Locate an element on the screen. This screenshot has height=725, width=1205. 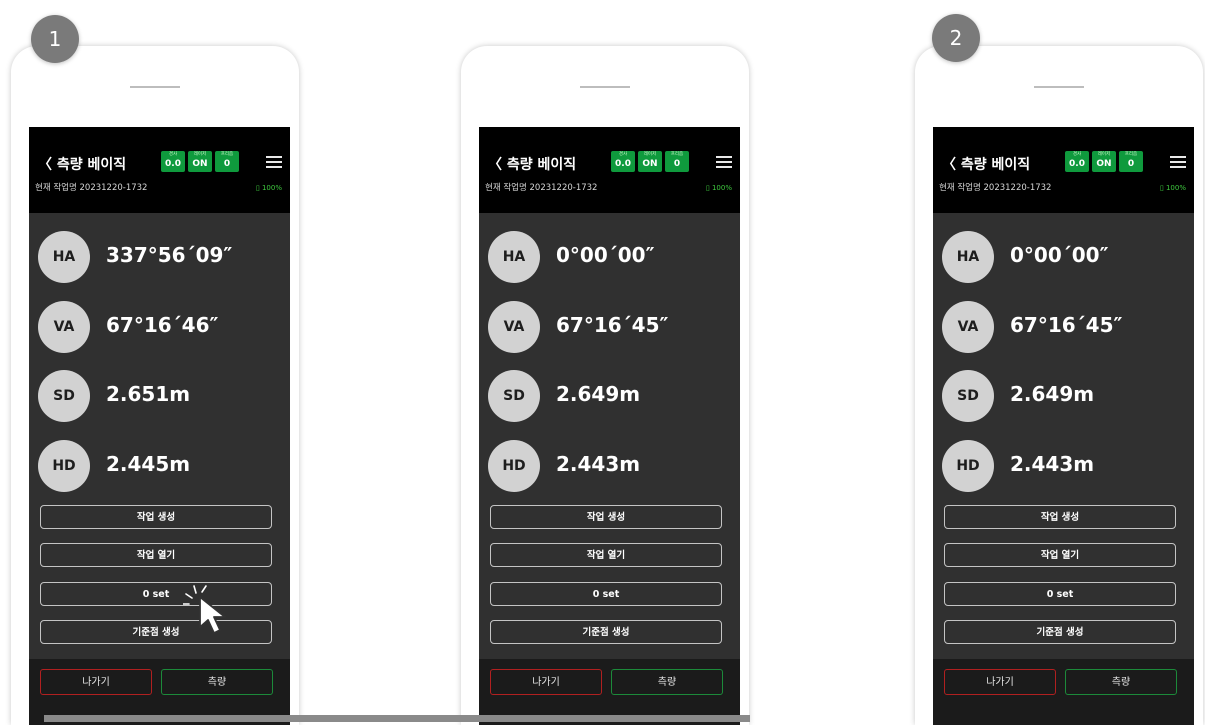
footer-bar: 나가기 측량 is located at coordinates (1063, 692).